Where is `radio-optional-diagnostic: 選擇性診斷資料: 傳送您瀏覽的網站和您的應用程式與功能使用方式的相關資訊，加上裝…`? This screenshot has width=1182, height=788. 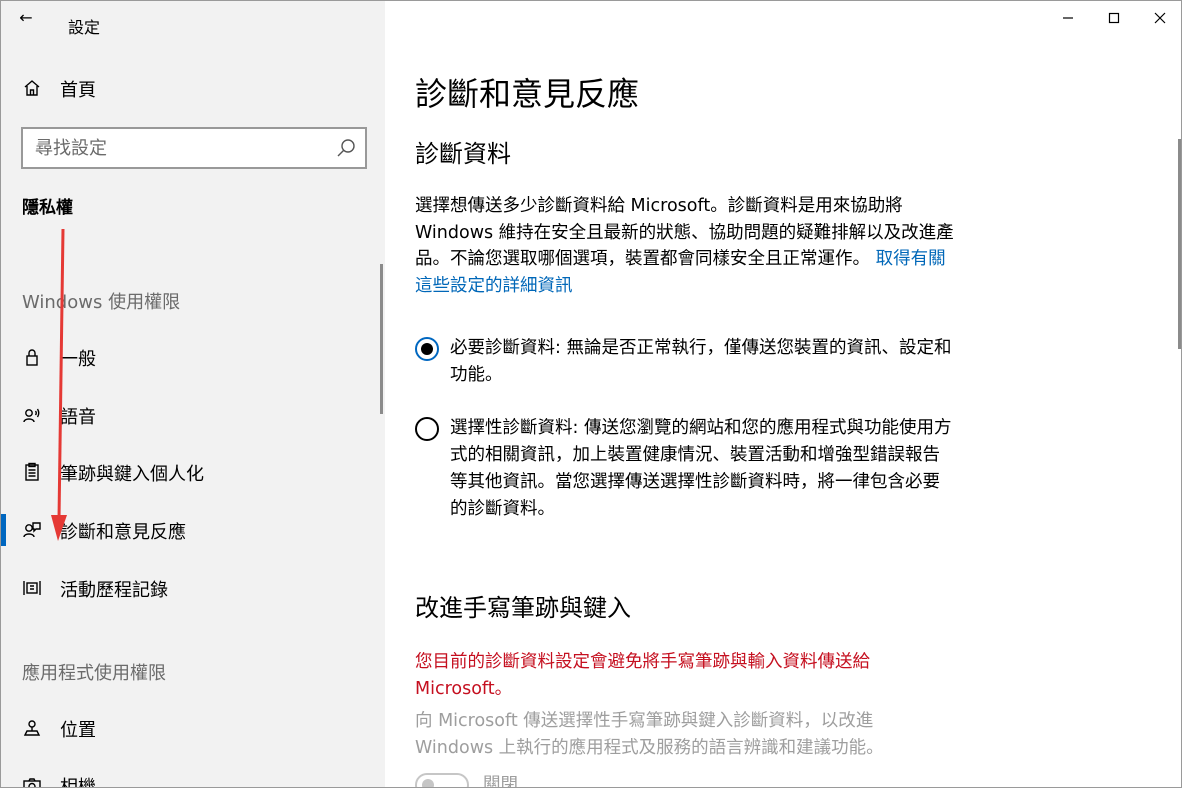
radio-optional-diagnostic: 選擇性診斷資料: 傳送您瀏覽的網站和您的應用程式與功能使用方式的相關資訊，加上裝… is located at coordinates (685, 470).